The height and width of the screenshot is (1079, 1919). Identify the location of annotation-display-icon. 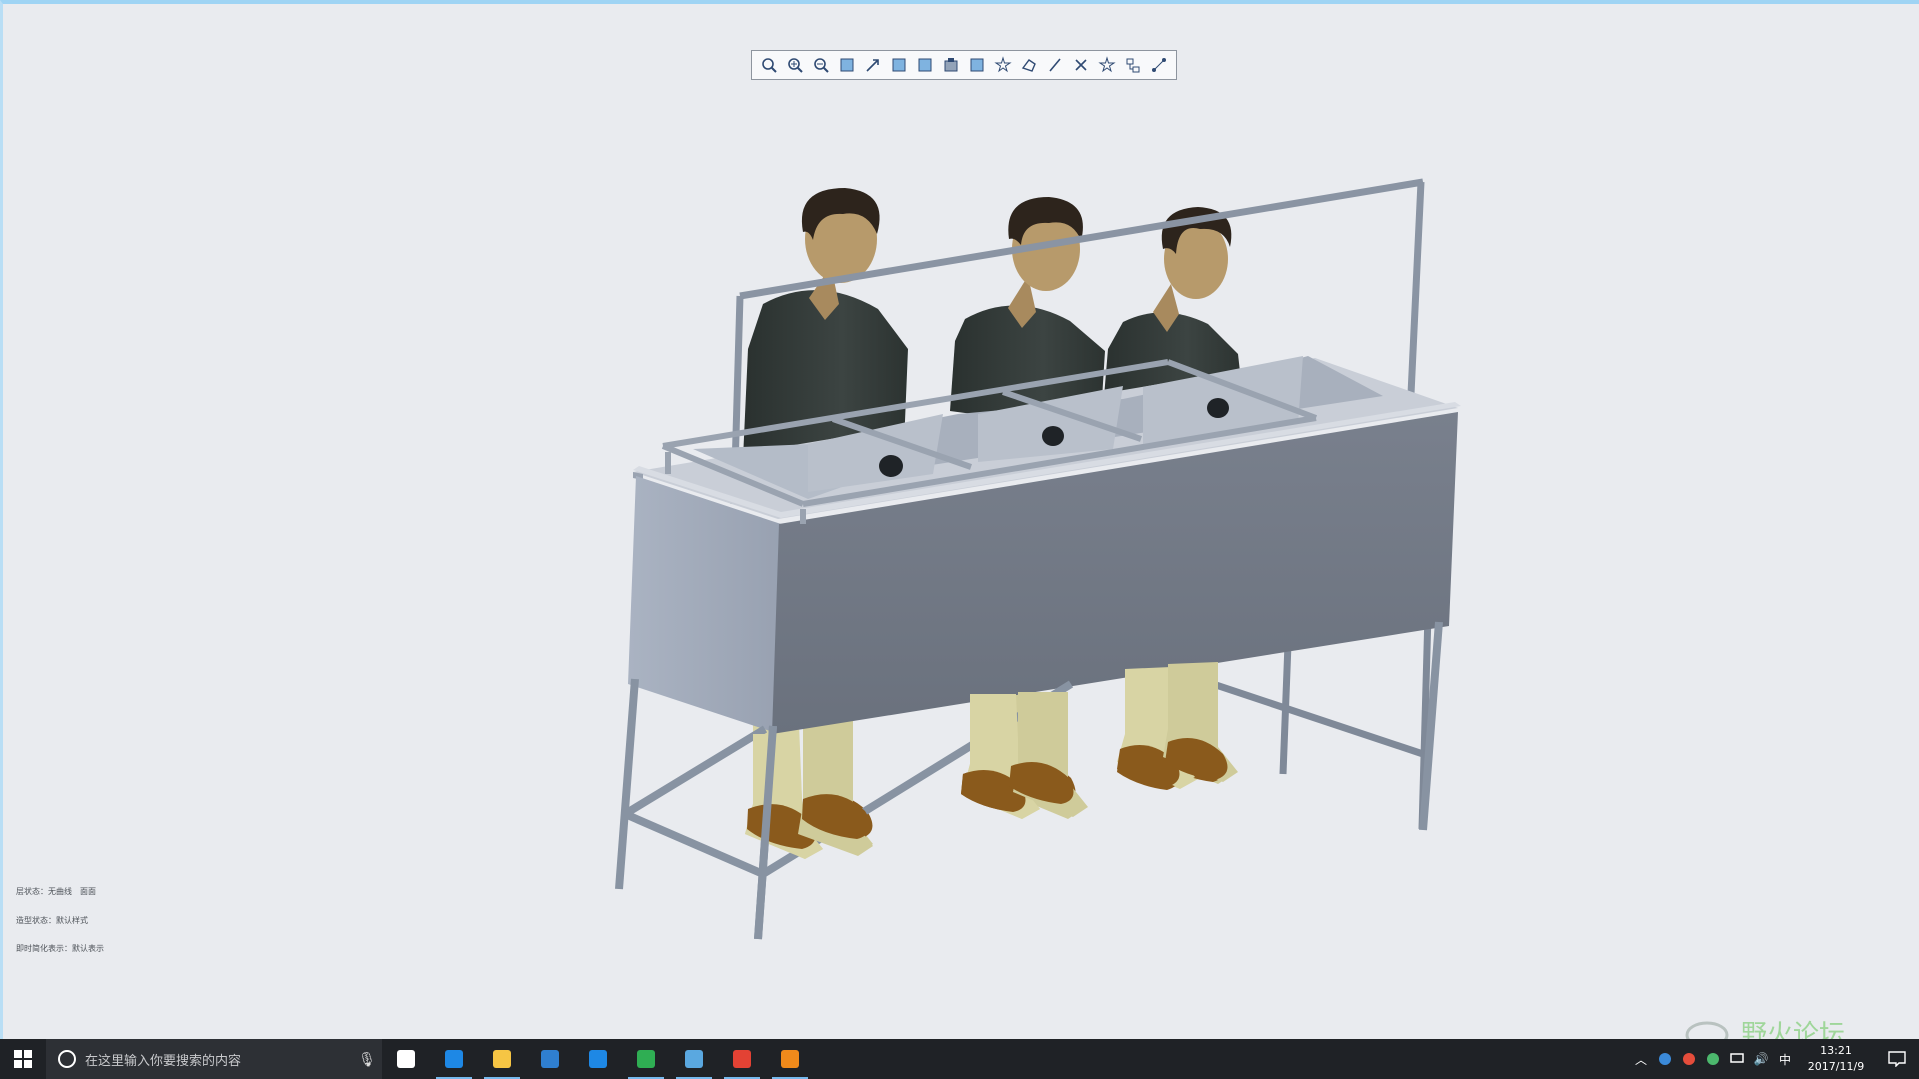
(1132, 65).